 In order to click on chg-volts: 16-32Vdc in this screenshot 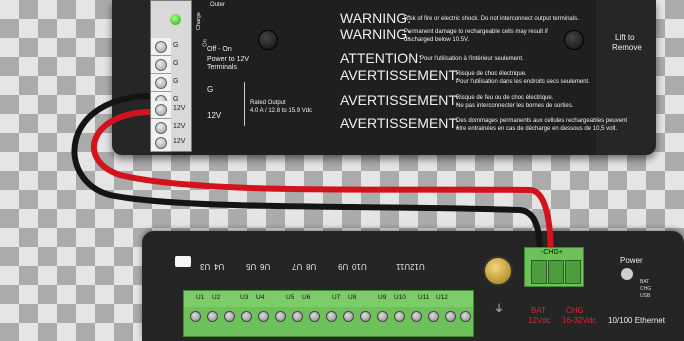, I will do `click(579, 320)`.